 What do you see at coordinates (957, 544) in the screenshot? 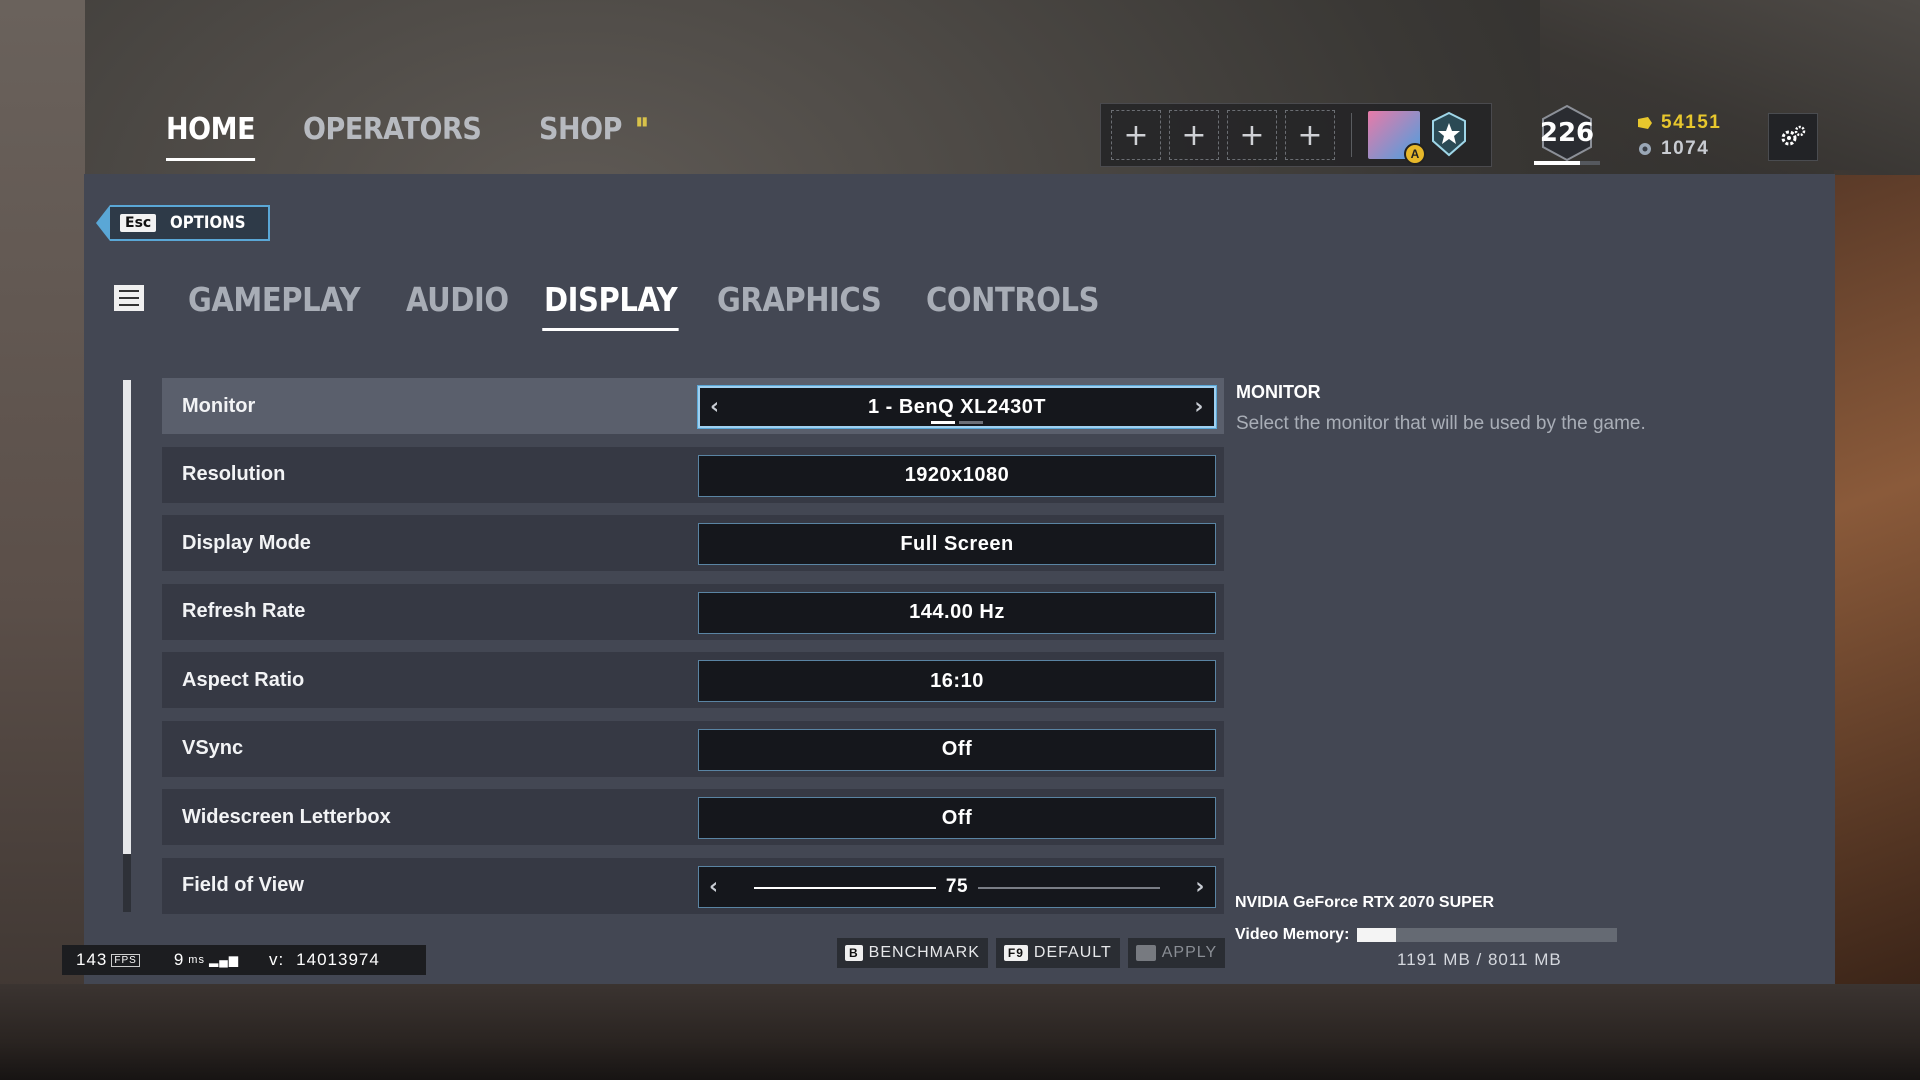
I see `display-mode-dropdown: Full Screen` at bounding box center [957, 544].